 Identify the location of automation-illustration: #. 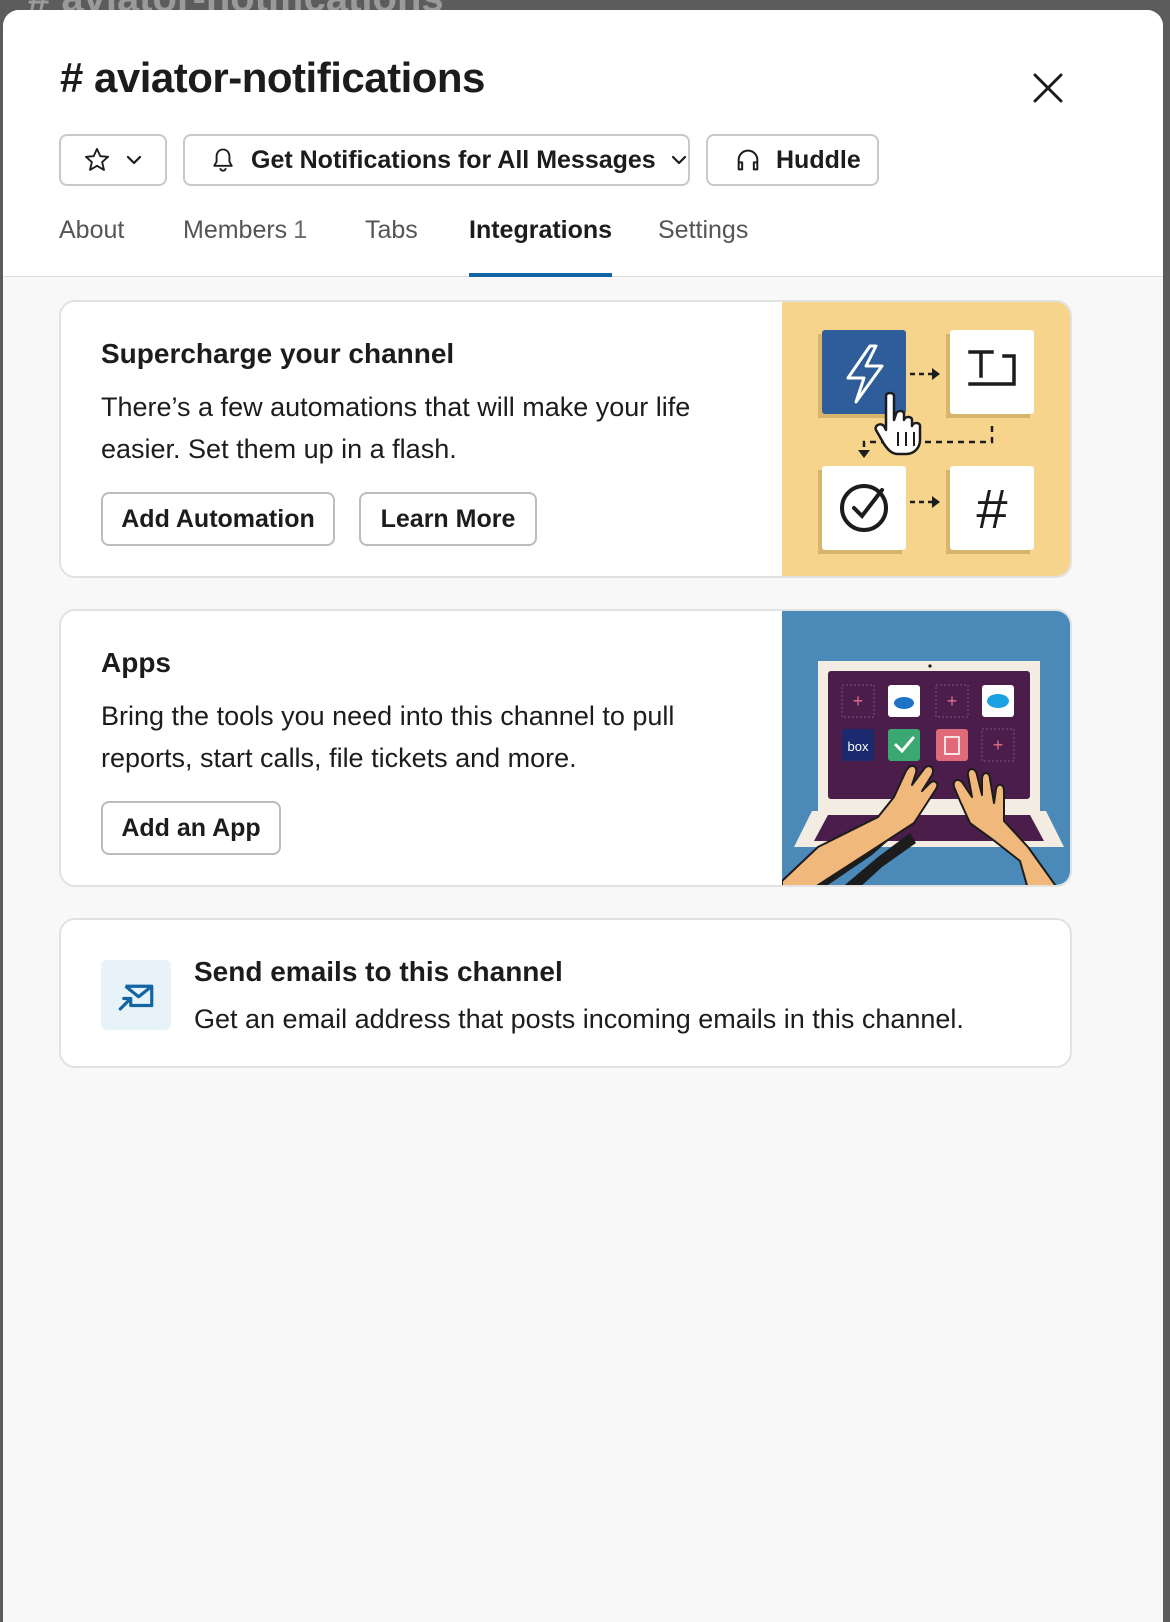
(926, 439).